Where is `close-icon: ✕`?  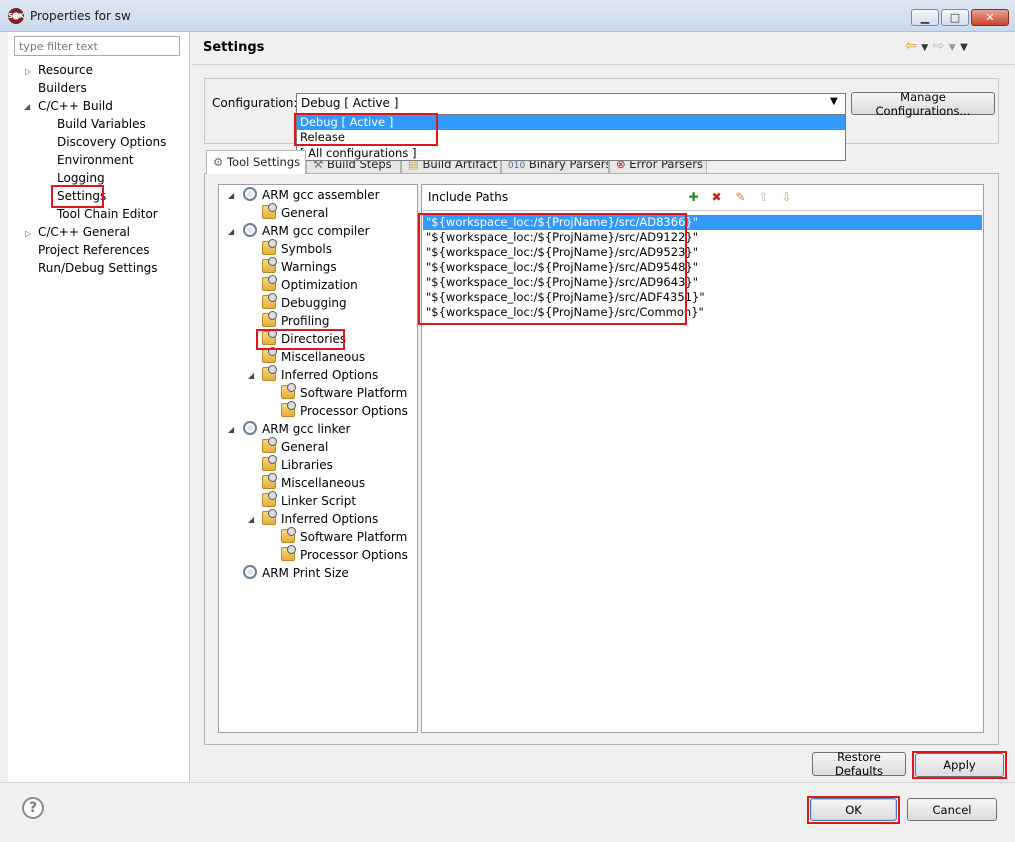 close-icon: ✕ is located at coordinates (990, 17).